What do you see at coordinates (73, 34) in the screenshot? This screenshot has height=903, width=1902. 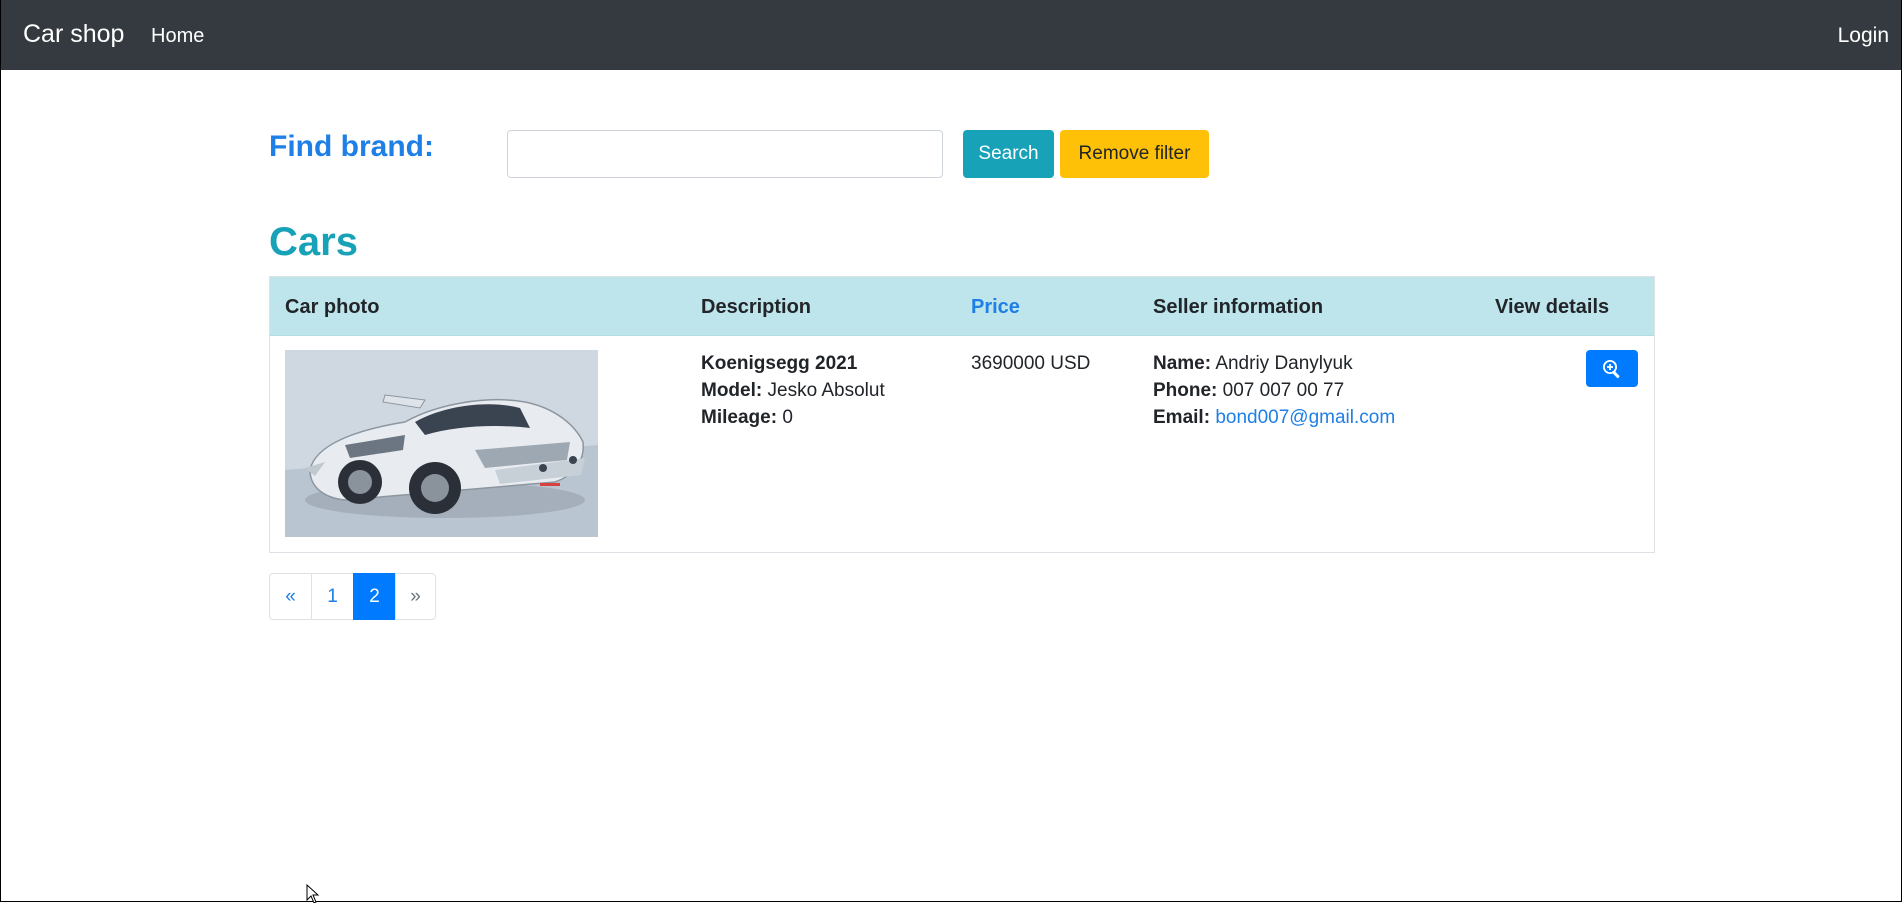 I see `brand-link: Car shop` at bounding box center [73, 34].